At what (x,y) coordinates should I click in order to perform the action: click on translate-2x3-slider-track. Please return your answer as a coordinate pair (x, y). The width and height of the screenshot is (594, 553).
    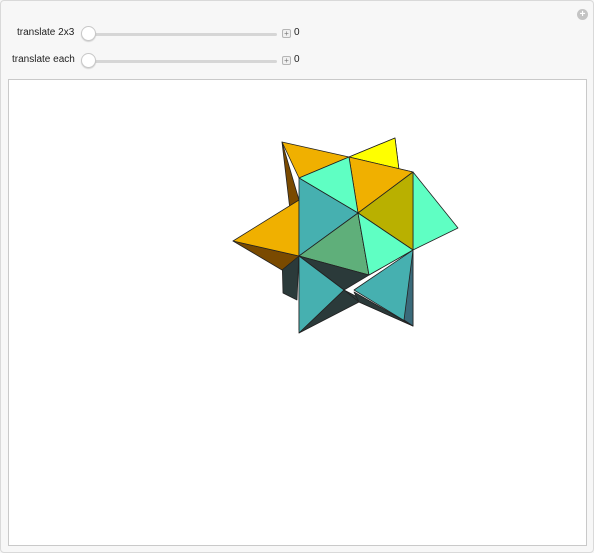
    Looking at the image, I should click on (181, 34).